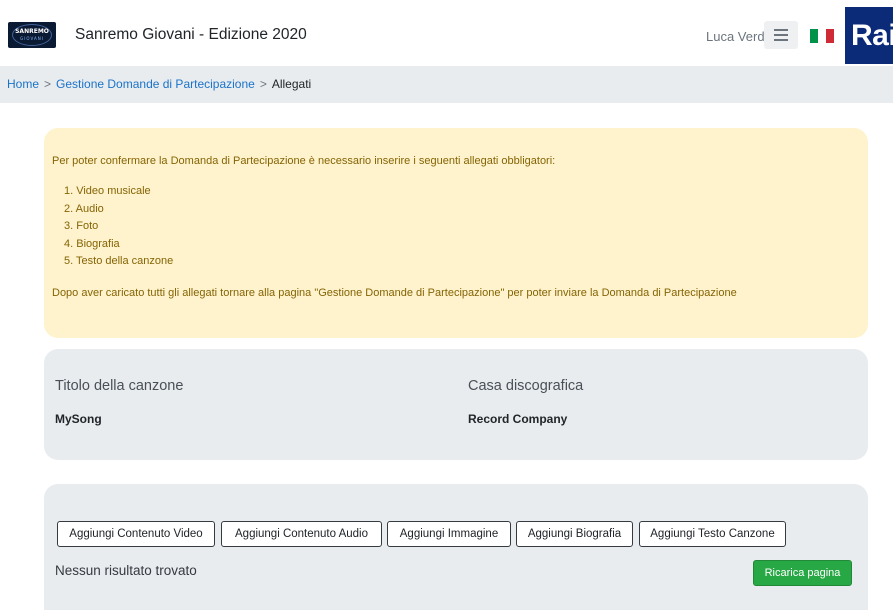  I want to click on flag-stripe-green, so click(814, 36).